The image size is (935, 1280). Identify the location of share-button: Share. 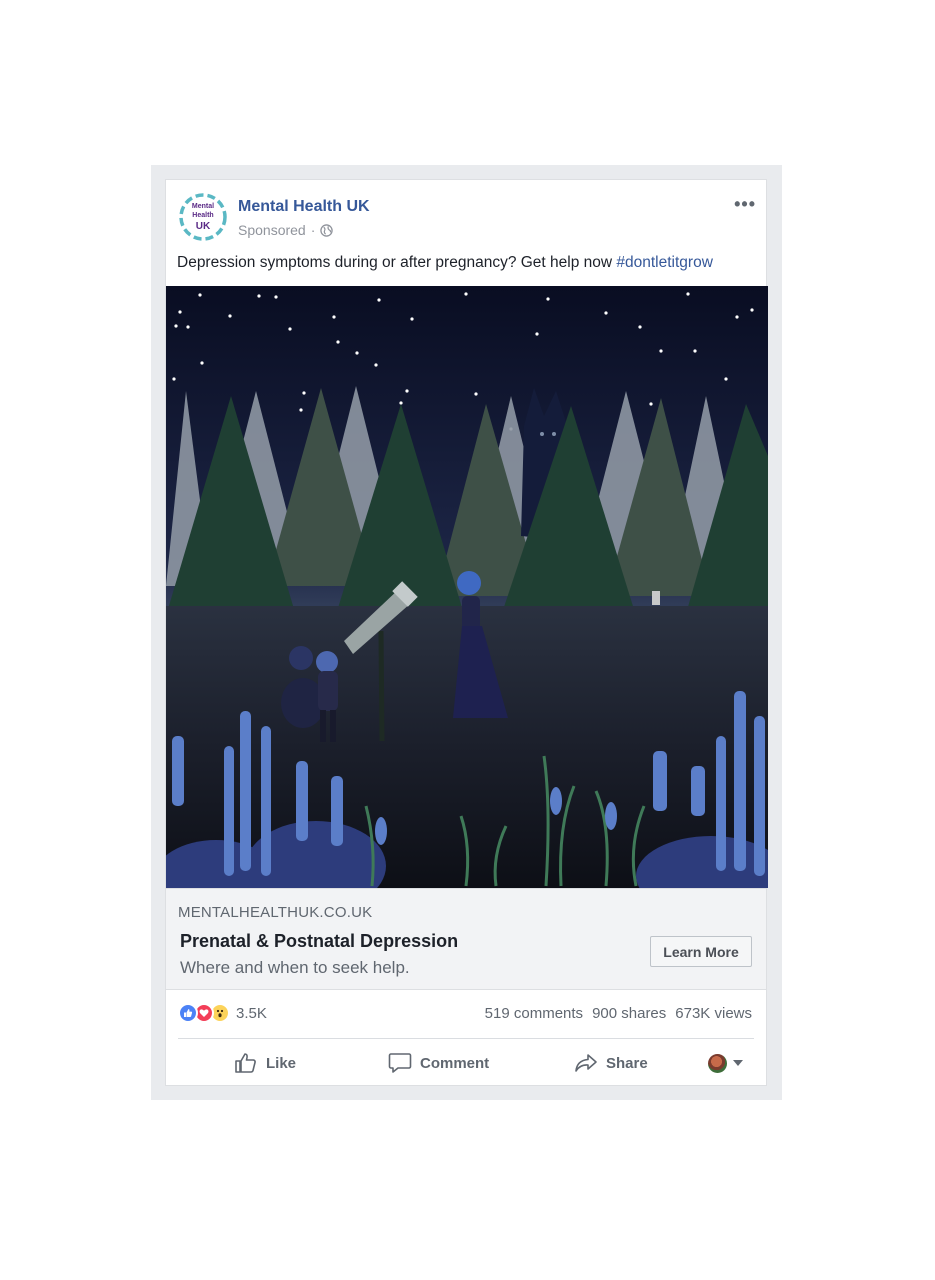
(611, 1063).